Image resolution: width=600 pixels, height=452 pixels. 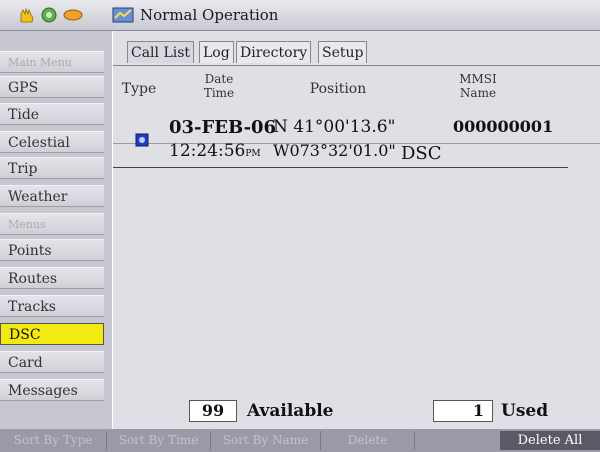 I want to click on sidebar-item-messages: Messages, so click(x=52, y=390).